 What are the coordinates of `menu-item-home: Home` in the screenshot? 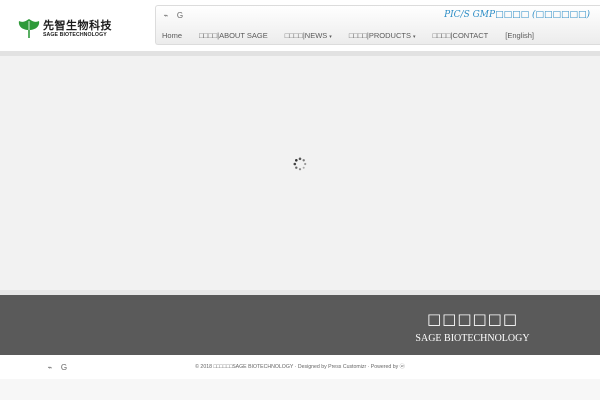 It's located at (172, 35).